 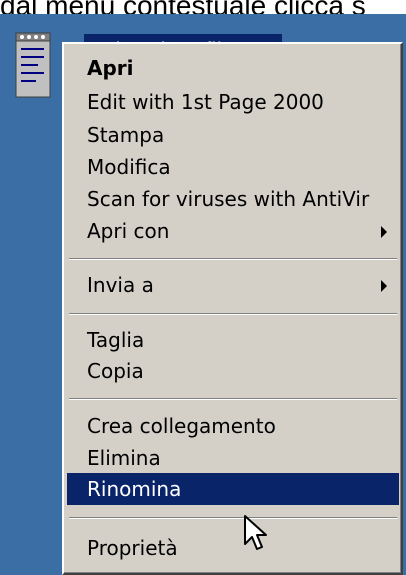 I want to click on menu-item-apri-con: Apri con, so click(x=233, y=231).